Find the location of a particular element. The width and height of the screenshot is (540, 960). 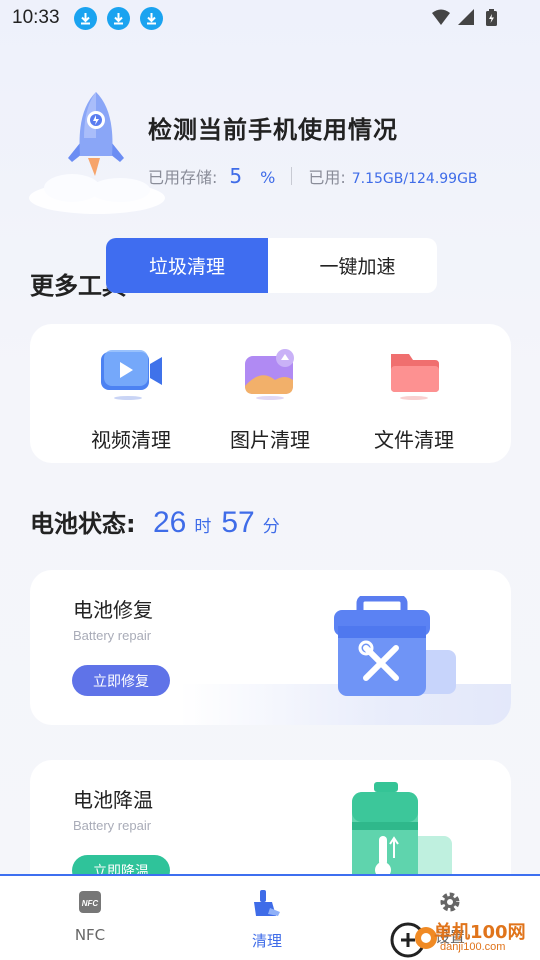

hours-unit: 时 is located at coordinates (203, 527).